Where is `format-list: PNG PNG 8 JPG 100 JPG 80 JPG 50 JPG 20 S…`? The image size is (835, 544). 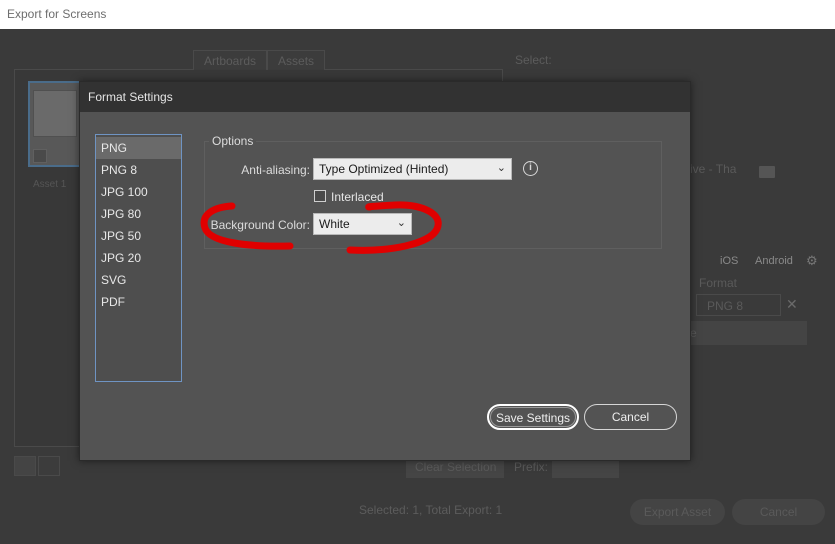
format-list: PNG PNG 8 JPG 100 JPG 80 JPG 50 JPG 20 S… is located at coordinates (138, 258).